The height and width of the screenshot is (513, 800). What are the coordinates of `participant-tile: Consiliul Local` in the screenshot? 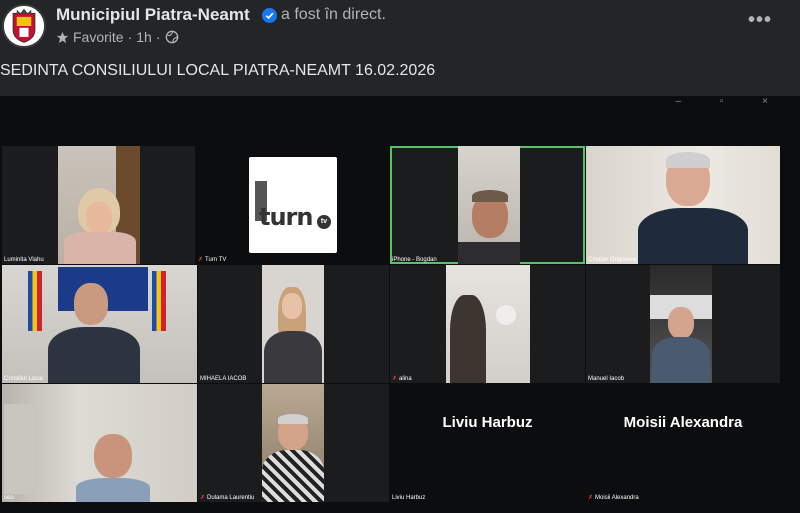 It's located at (99, 324).